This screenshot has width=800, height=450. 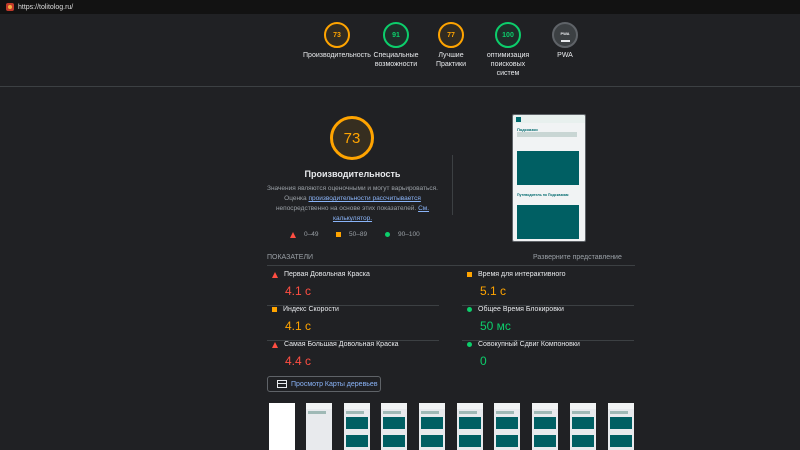 I want to click on final-screenshot-thumbnail: Подсказки Путеводитель по Подсказкам, so click(x=549, y=178).